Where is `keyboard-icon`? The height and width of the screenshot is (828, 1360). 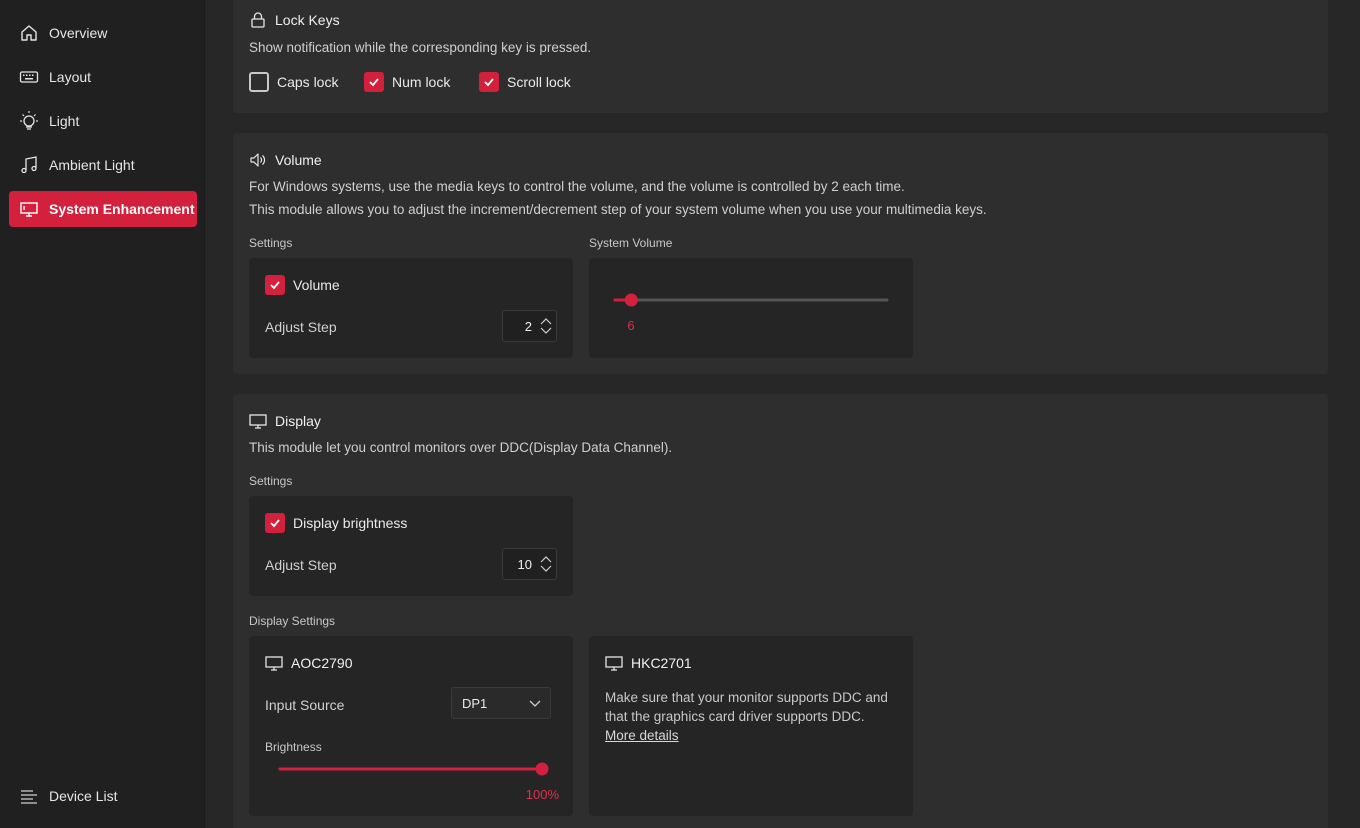 keyboard-icon is located at coordinates (29, 77).